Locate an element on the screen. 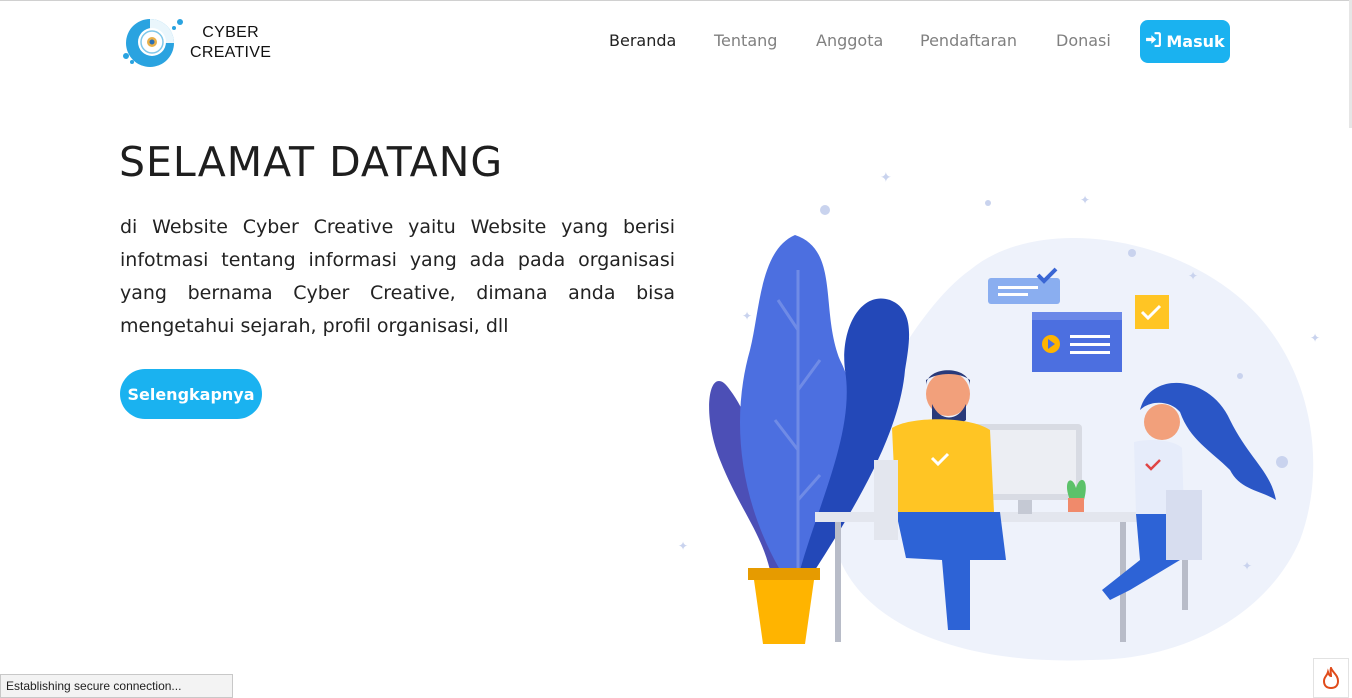 Image resolution: width=1352 pixels, height=698 pixels. login-button: Masuk is located at coordinates (1185, 41).